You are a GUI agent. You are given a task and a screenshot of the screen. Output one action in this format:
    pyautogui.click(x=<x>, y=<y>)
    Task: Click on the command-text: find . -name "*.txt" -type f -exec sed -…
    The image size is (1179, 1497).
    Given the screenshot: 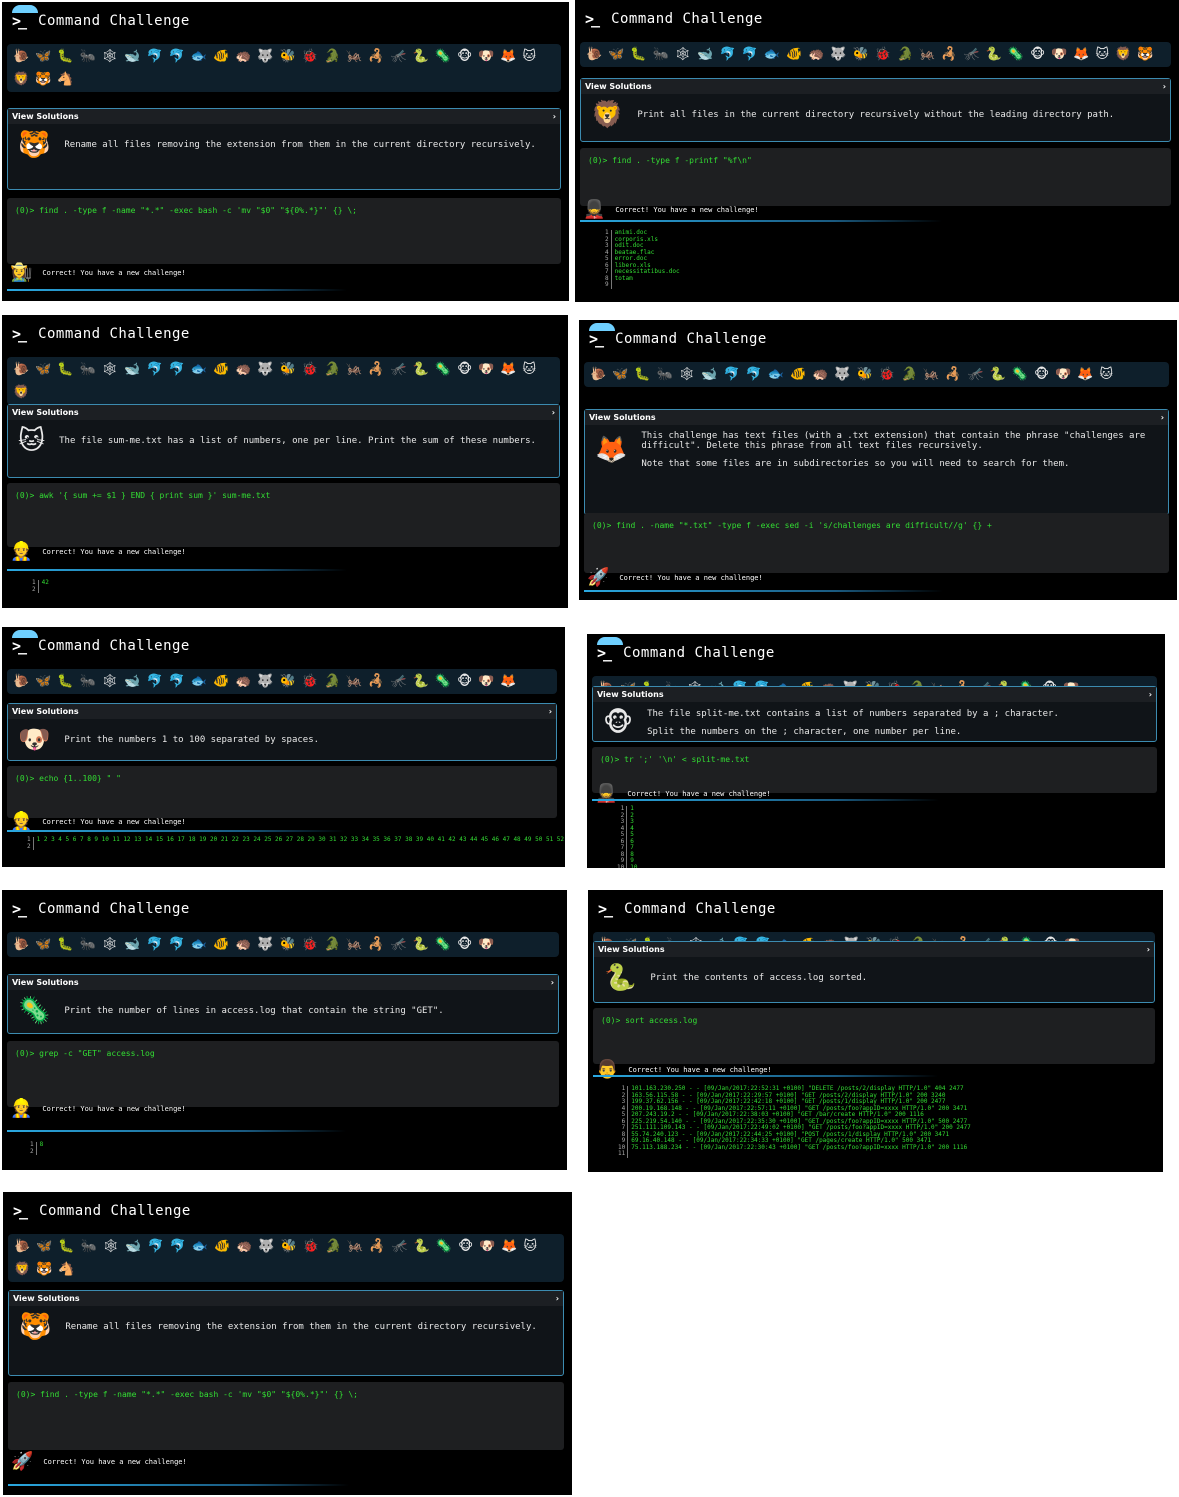 What is the action you would take?
    pyautogui.click(x=804, y=525)
    